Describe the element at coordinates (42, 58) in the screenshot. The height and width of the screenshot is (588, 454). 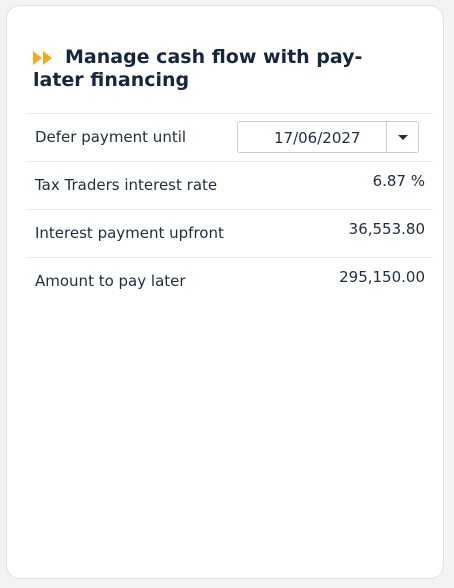
I see `fast-forward-icon` at that location.